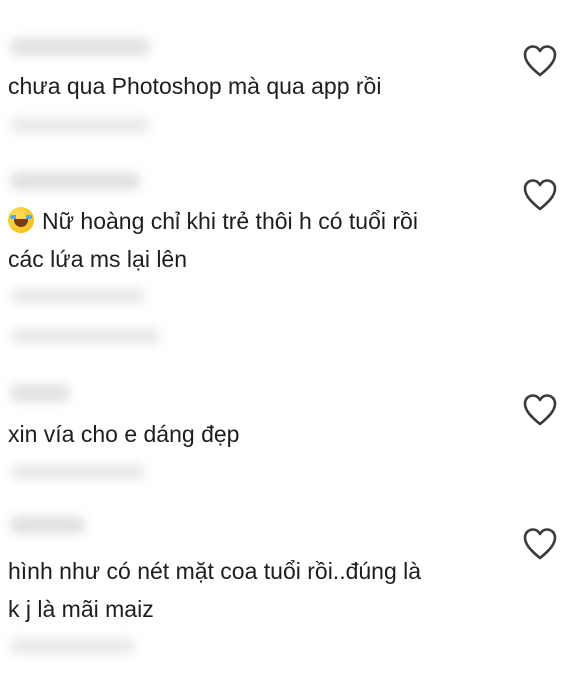 This screenshot has height=684, width=580. Describe the element at coordinates (81, 609) in the screenshot. I see `comment-text-line: k j là mãi maiz` at that location.